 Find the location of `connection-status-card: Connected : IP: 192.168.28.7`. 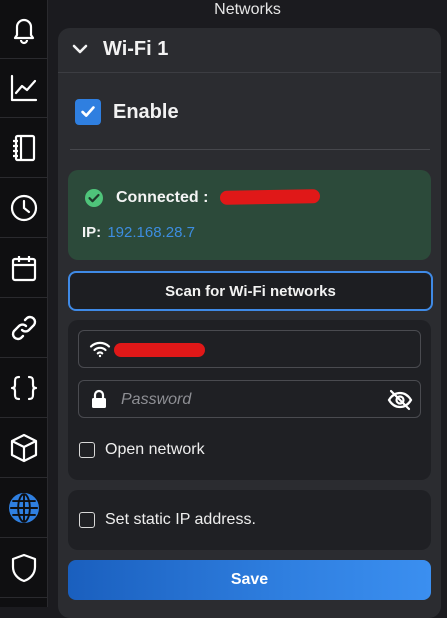

connection-status-card: Connected : IP: 192.168.28.7 is located at coordinates (249, 215).